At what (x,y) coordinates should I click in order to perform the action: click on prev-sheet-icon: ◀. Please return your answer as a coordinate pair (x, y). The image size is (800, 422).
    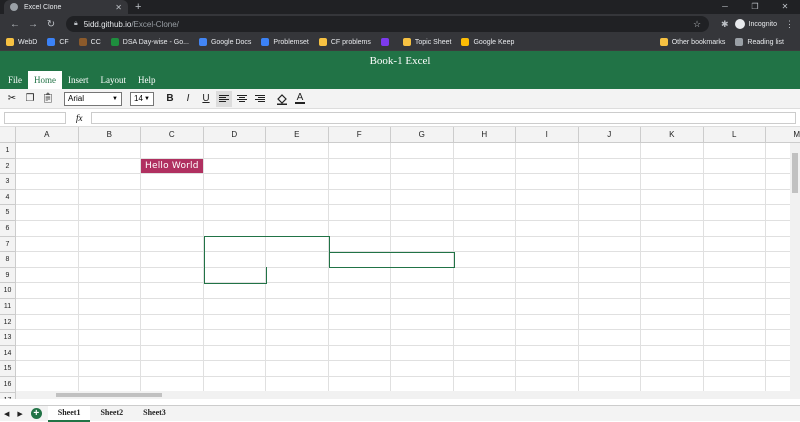
    Looking at the image, I should click on (6, 414).